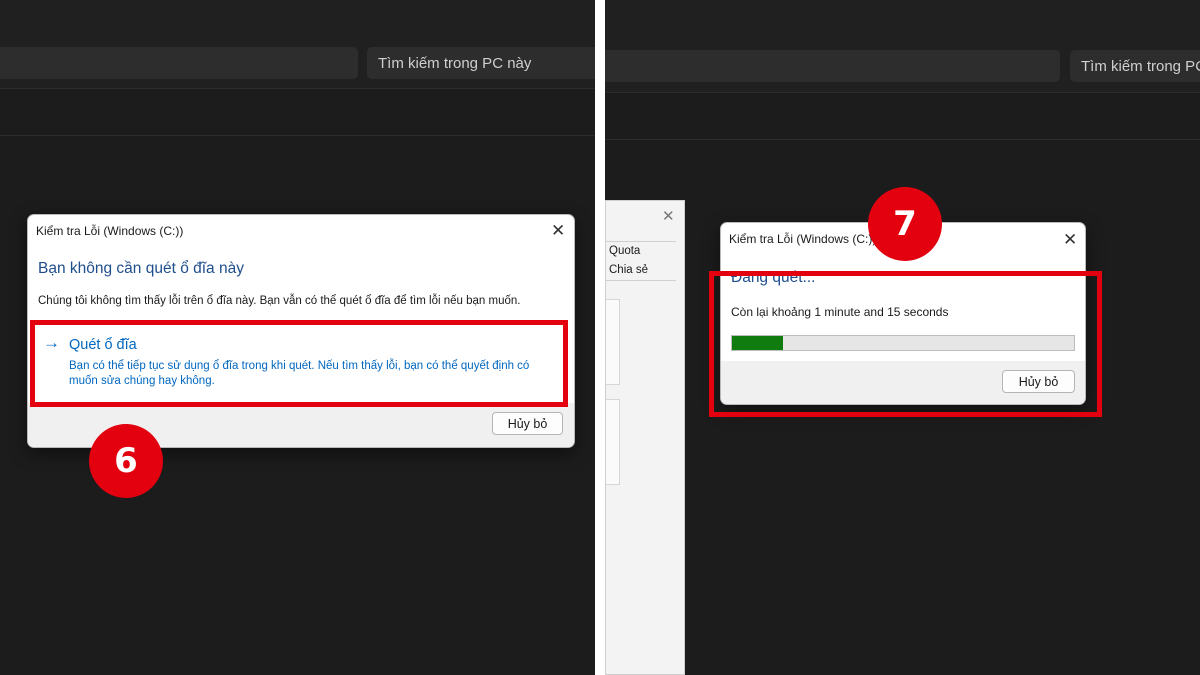 The image size is (1200, 675). What do you see at coordinates (624, 251) in the screenshot?
I see `tab-quota: Quota` at bounding box center [624, 251].